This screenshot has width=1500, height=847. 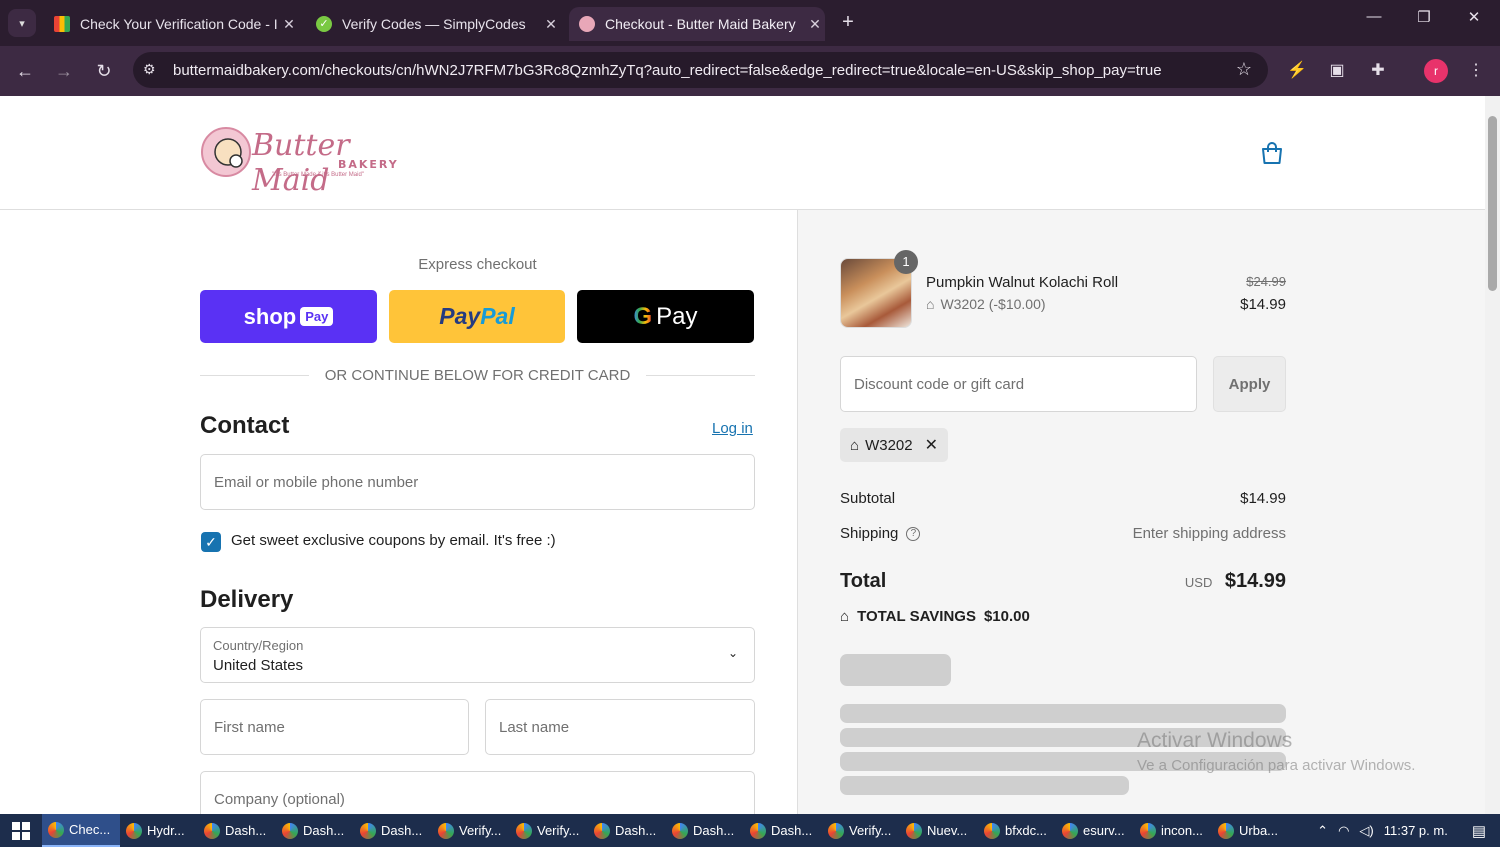 I want to click on marketing-checkbox: ✓, so click(x=211, y=542).